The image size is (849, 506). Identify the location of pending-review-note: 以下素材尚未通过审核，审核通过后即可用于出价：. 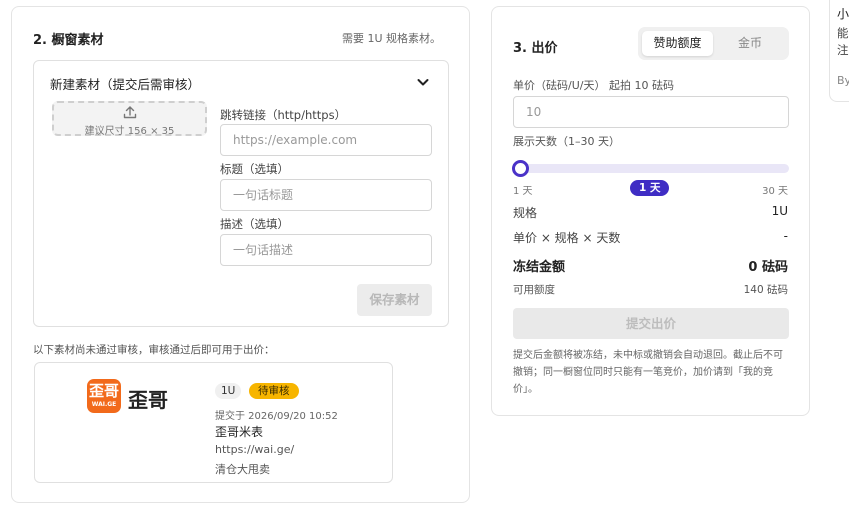
(154, 350).